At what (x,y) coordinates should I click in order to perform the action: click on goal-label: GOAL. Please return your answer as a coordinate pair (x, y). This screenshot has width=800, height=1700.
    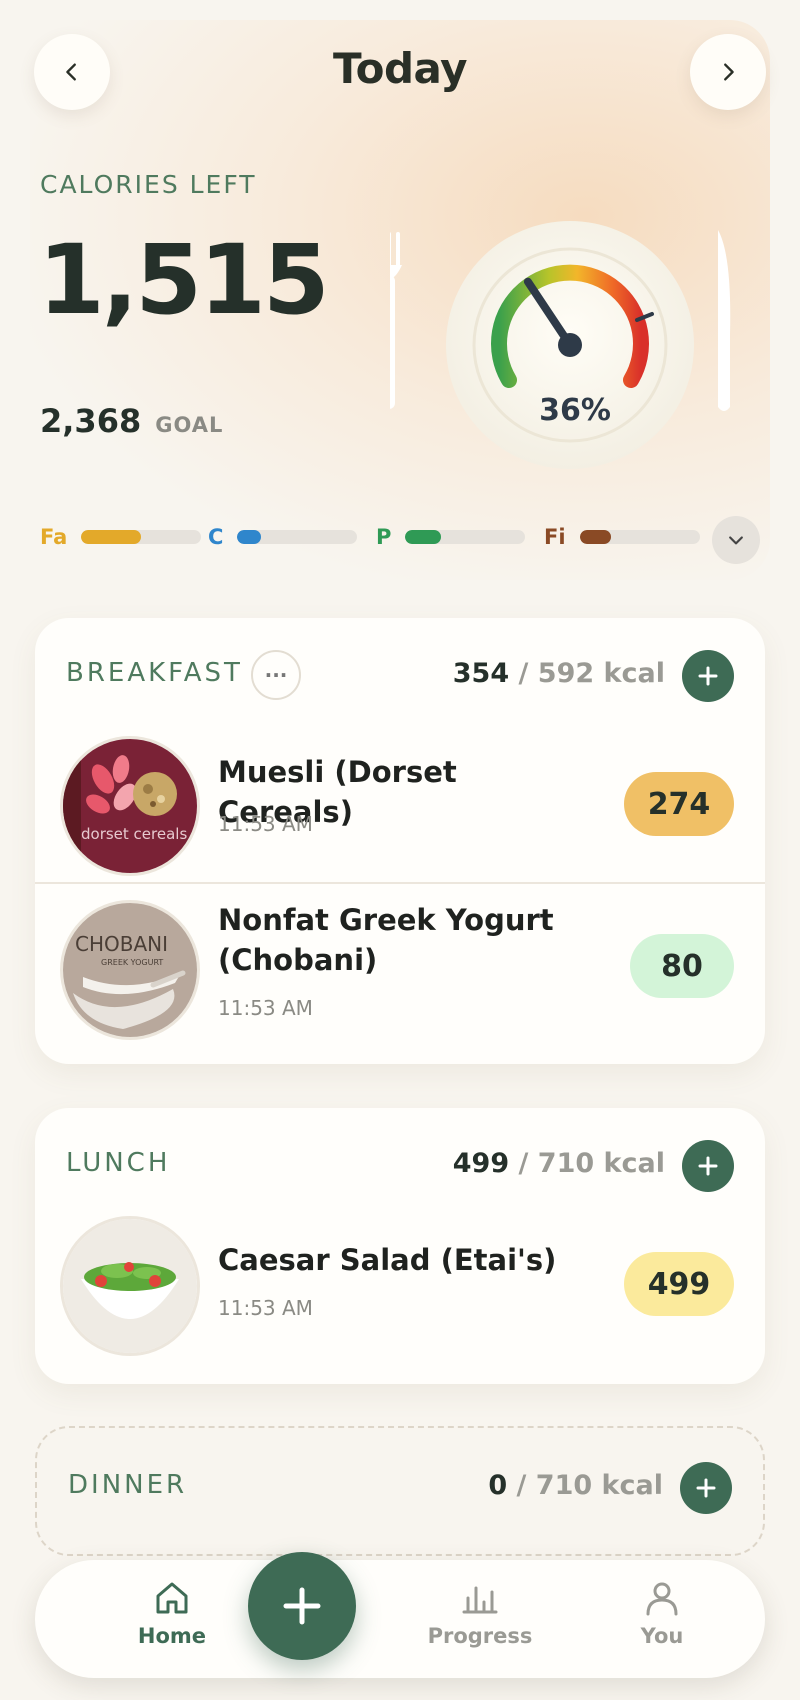
    Looking at the image, I should click on (189, 425).